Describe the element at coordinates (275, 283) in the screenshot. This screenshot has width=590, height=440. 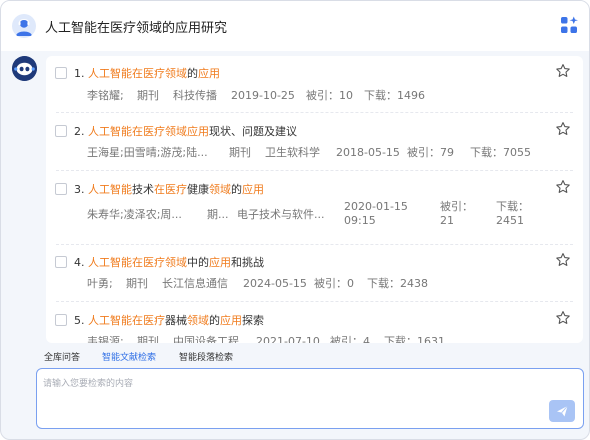
I see `result-date: 2024-05-15` at that location.